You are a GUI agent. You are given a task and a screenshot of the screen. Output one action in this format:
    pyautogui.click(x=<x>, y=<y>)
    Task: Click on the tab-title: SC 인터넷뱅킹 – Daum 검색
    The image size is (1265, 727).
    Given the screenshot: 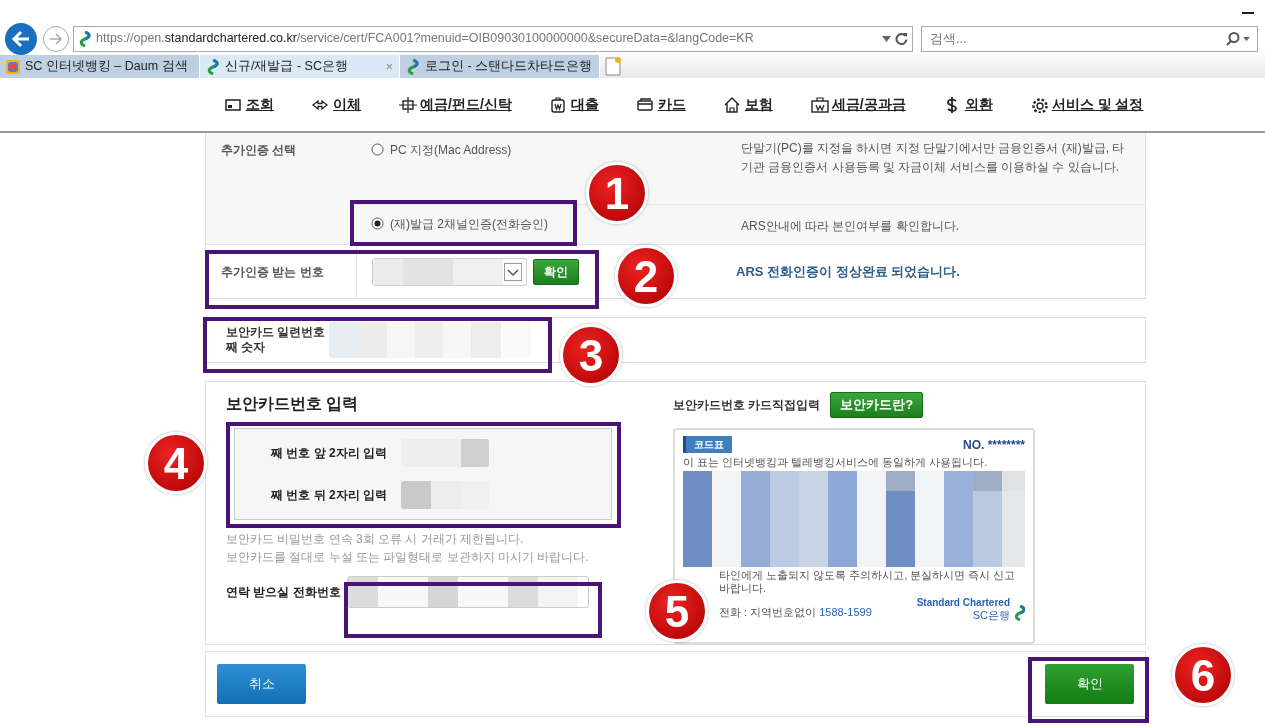 What is the action you would take?
    pyautogui.click(x=106, y=67)
    